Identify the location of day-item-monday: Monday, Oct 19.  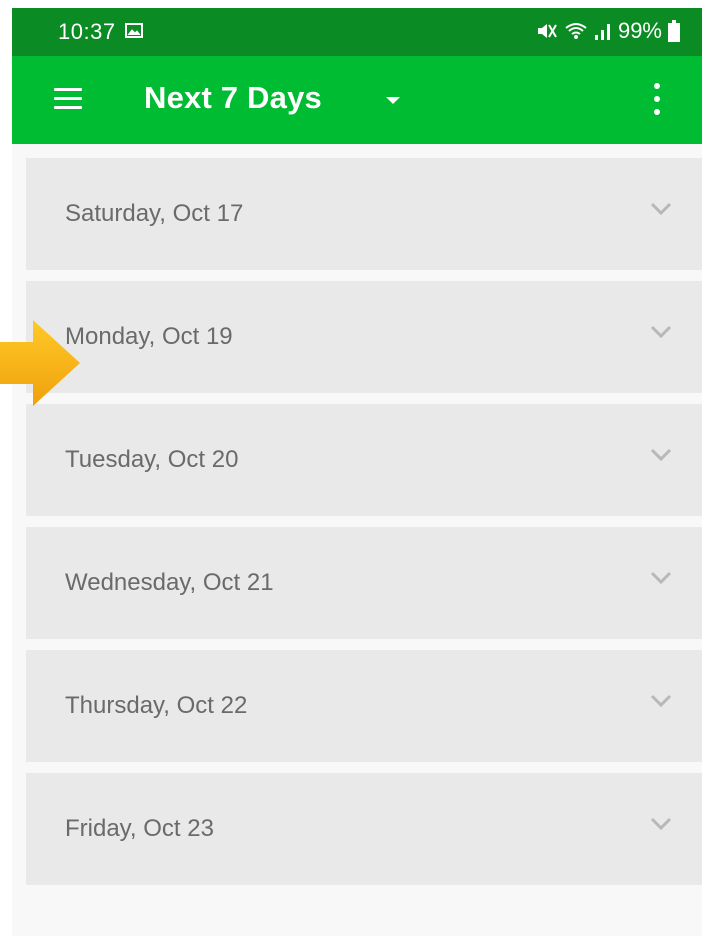
(364, 337).